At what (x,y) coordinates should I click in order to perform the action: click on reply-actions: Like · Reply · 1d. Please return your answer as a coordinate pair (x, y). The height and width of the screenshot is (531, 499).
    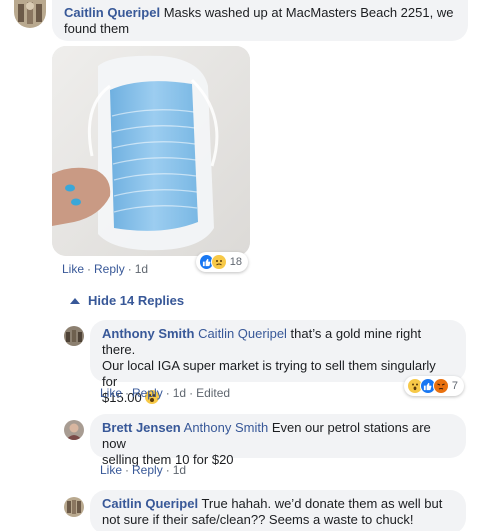
    Looking at the image, I should click on (143, 470).